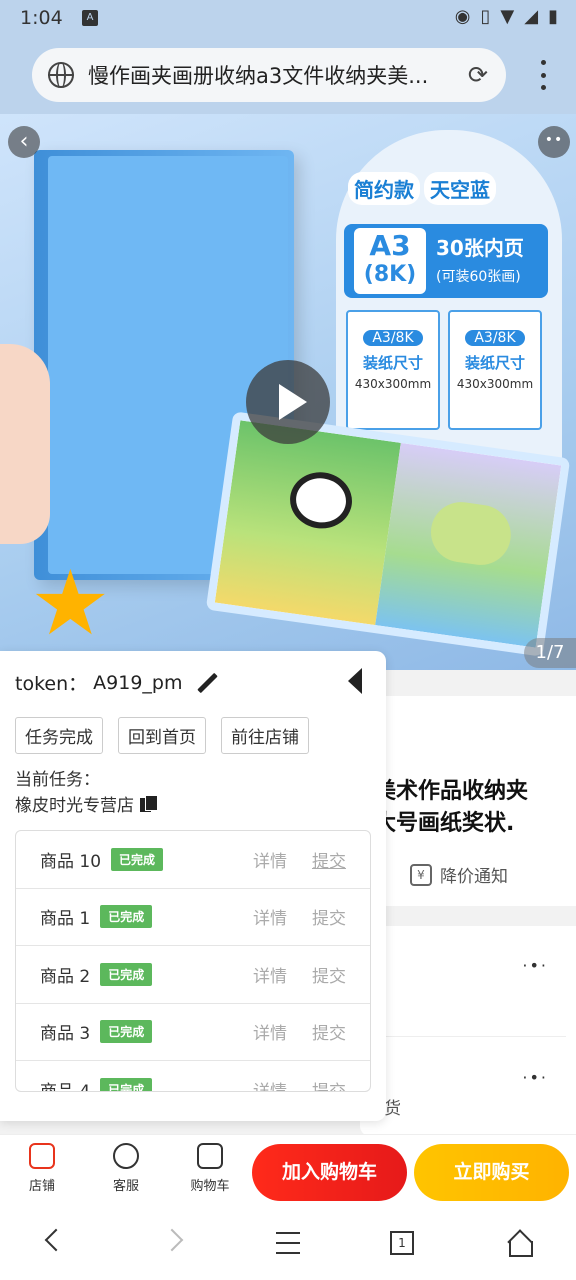 The width and height of the screenshot is (576, 1280). Describe the element at coordinates (207, 683) in the screenshot. I see `edit-icon` at that location.